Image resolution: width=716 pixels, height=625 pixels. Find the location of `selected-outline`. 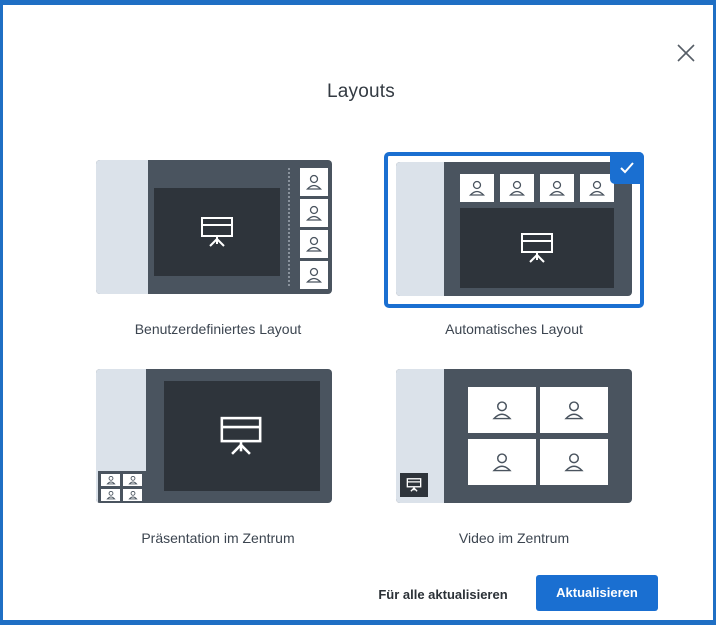

selected-outline is located at coordinates (514, 230).